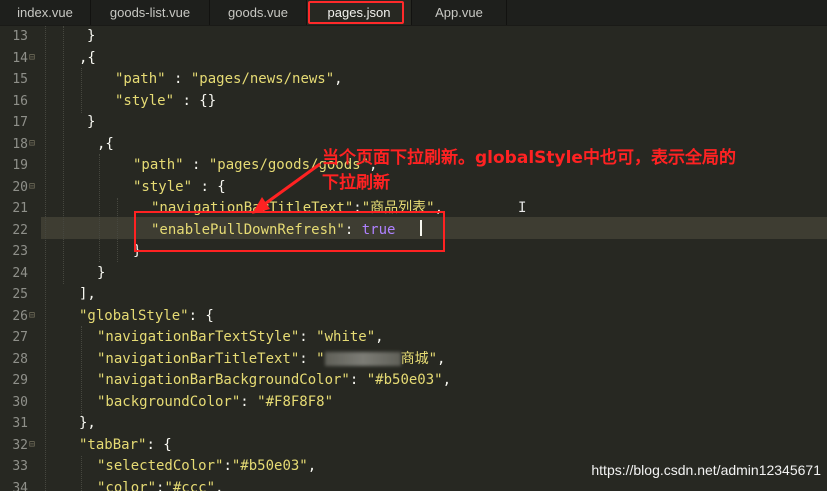 The height and width of the screenshot is (491, 827). I want to click on line-number: 29, so click(20, 380).